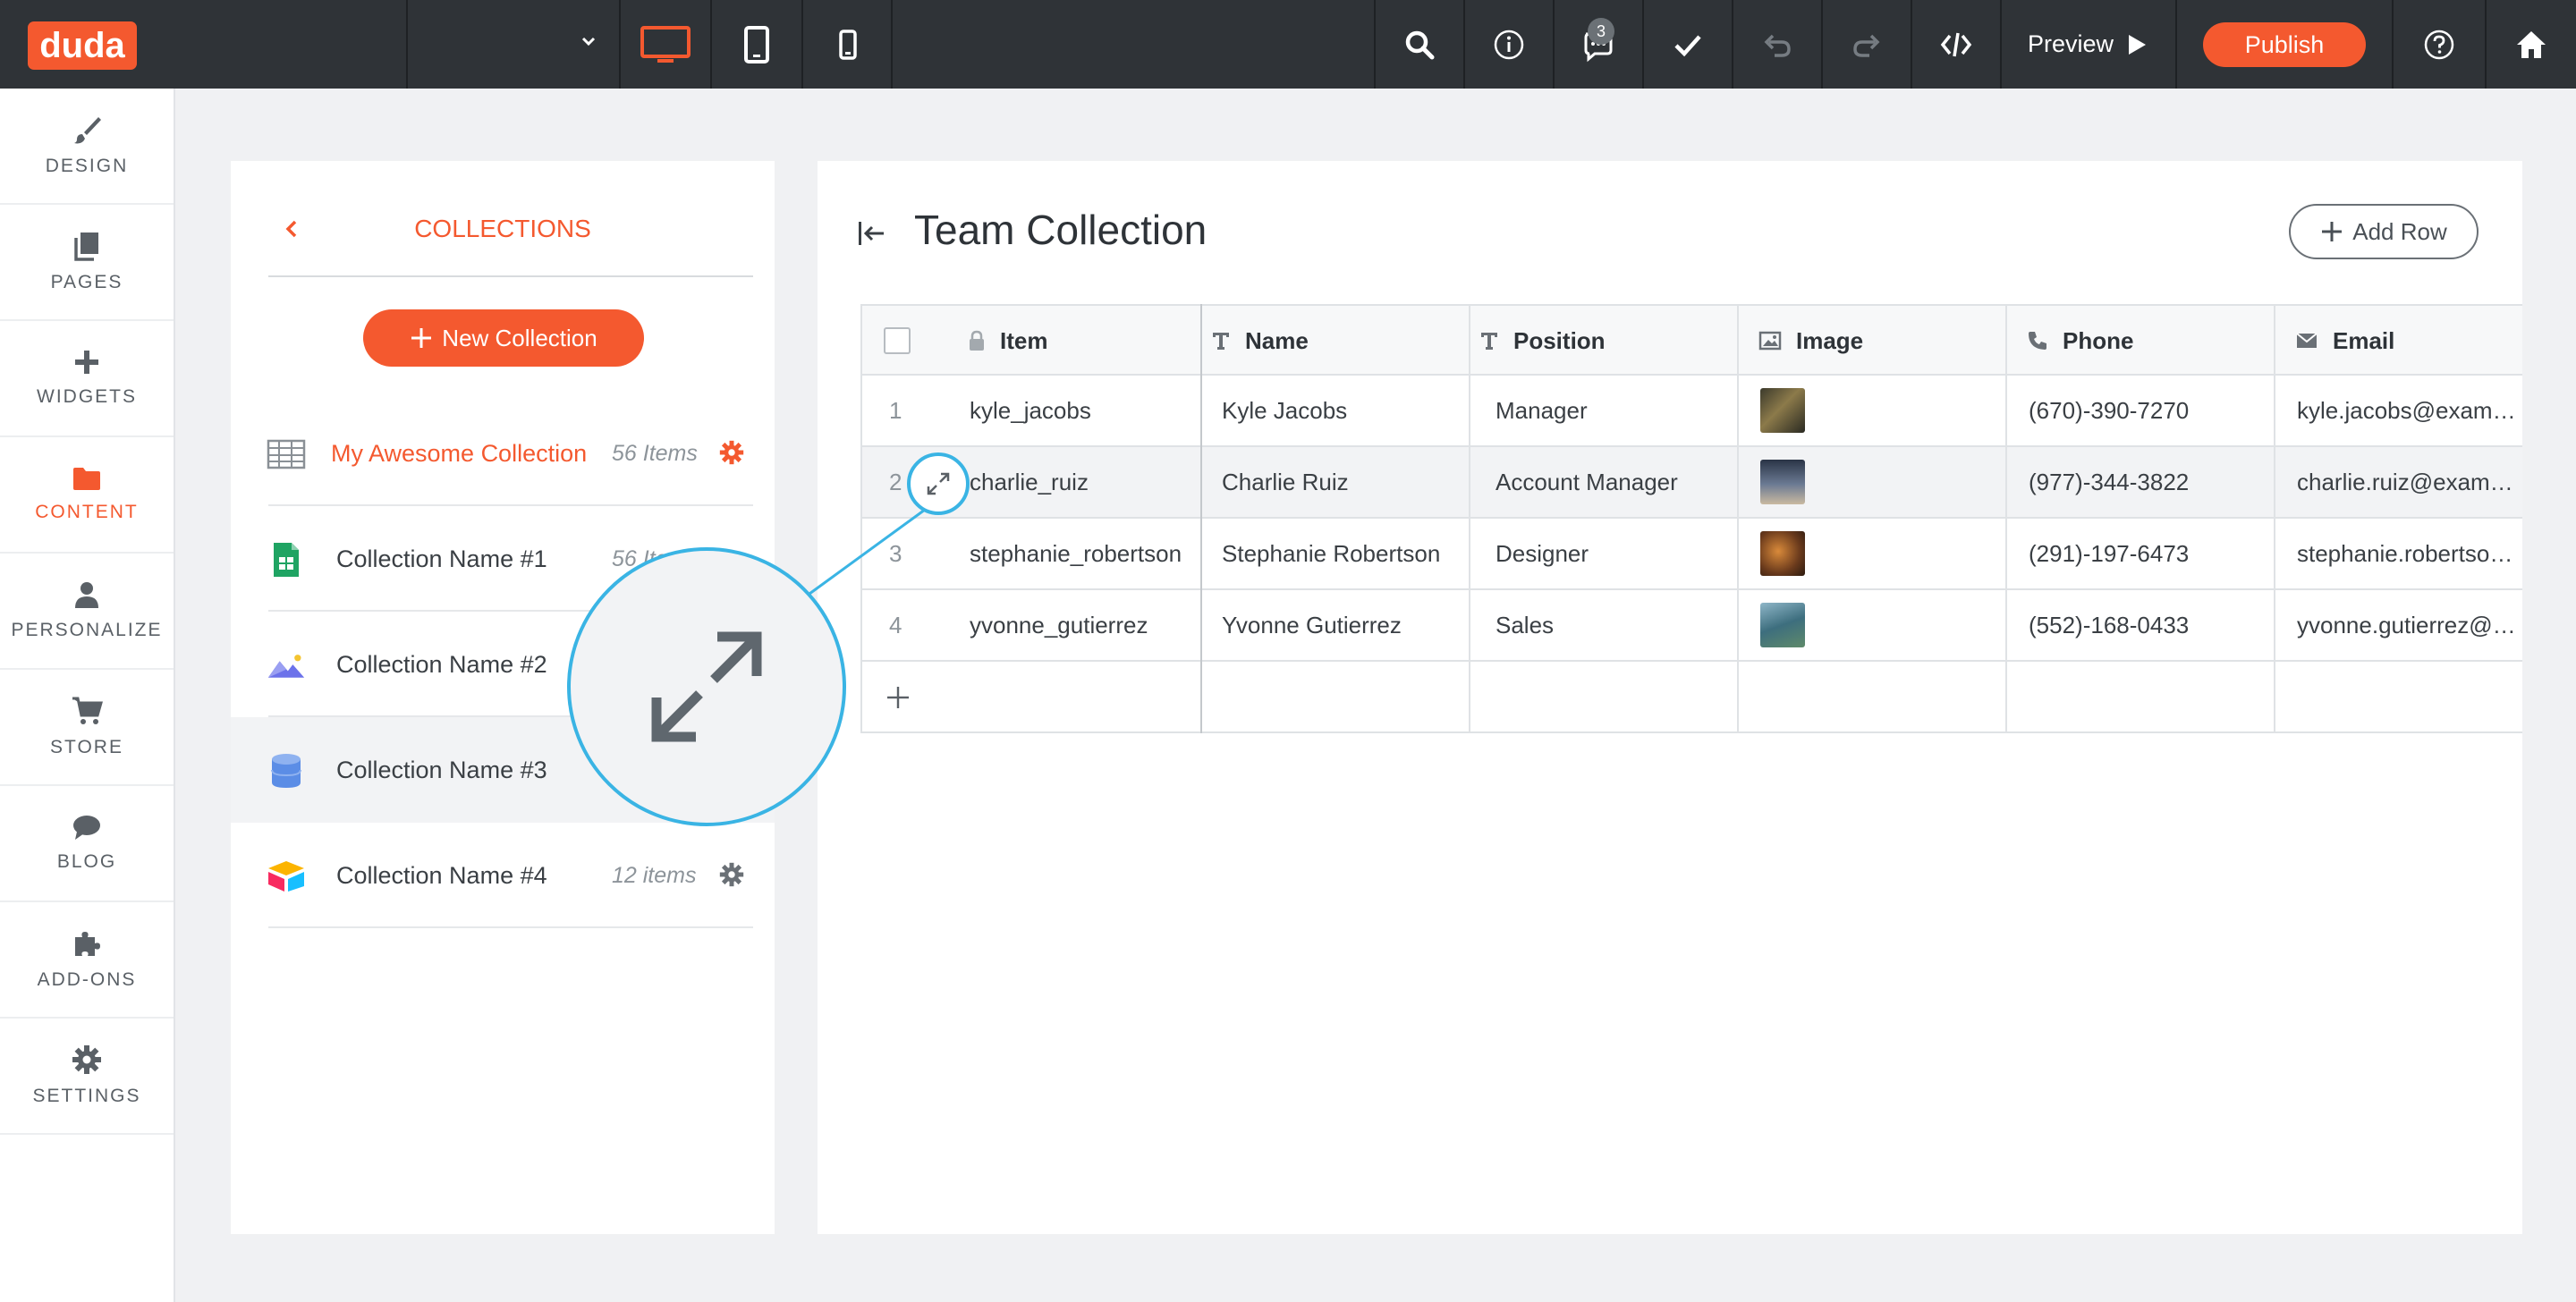 Image resolution: width=2576 pixels, height=1302 pixels. What do you see at coordinates (87, 960) in the screenshot?
I see `sidebar-item-add-ons: ADD-ONS` at bounding box center [87, 960].